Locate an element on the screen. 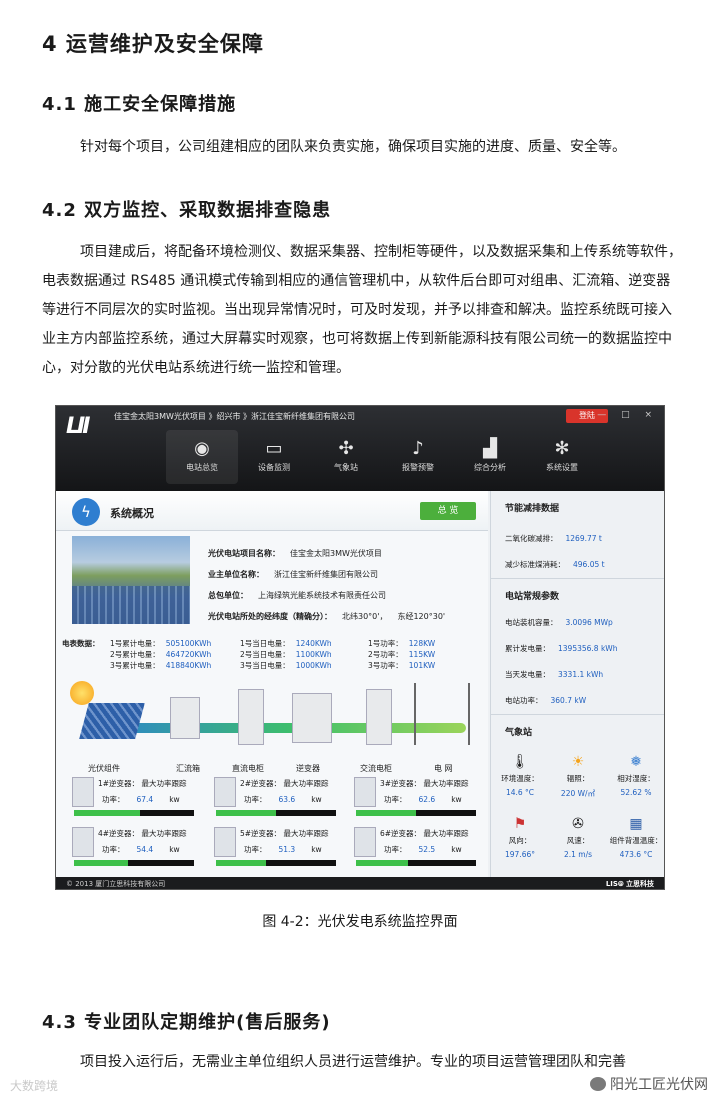 Image resolution: width=720 pixels, height=1101 pixels. meter-row: 2号当日电量： 1100KWh is located at coordinates (286, 654).